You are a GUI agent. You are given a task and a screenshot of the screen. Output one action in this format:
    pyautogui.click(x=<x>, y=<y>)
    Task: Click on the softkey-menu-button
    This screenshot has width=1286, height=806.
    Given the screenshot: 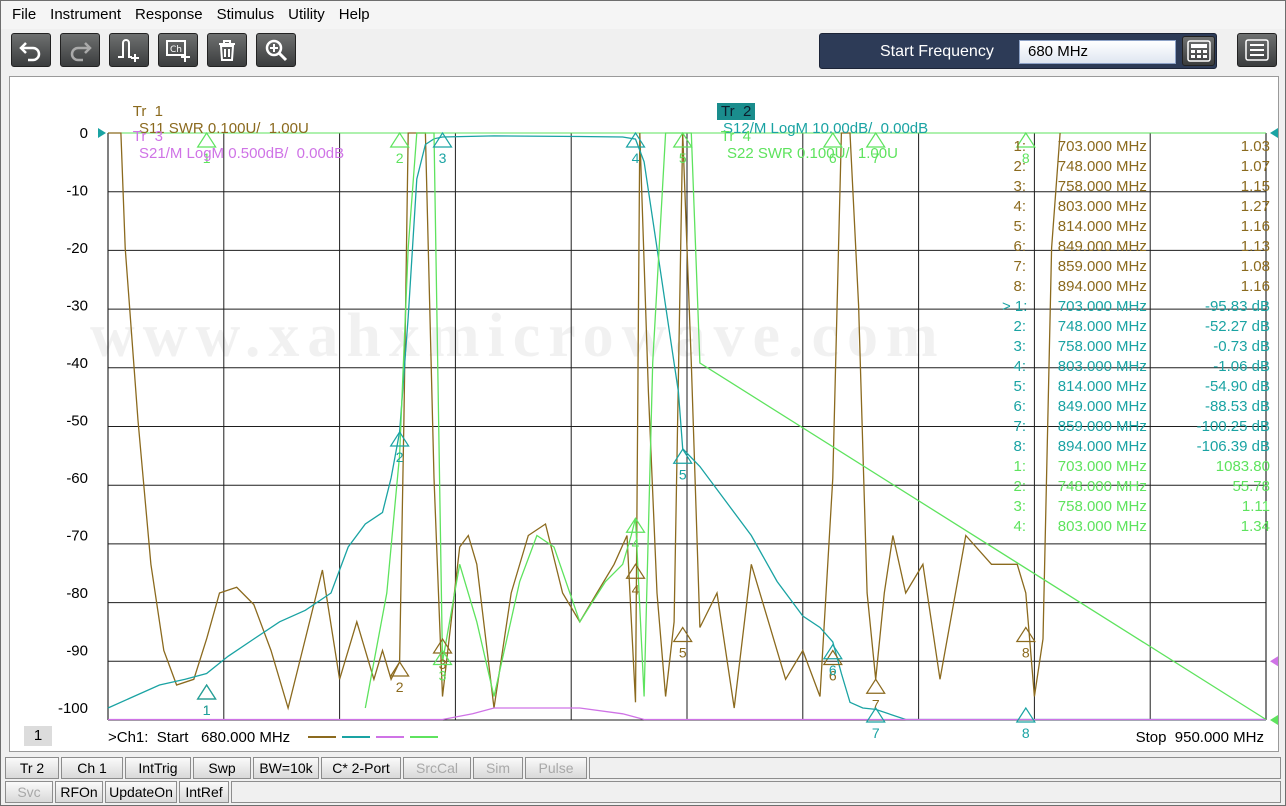 What is the action you would take?
    pyautogui.click(x=1257, y=50)
    